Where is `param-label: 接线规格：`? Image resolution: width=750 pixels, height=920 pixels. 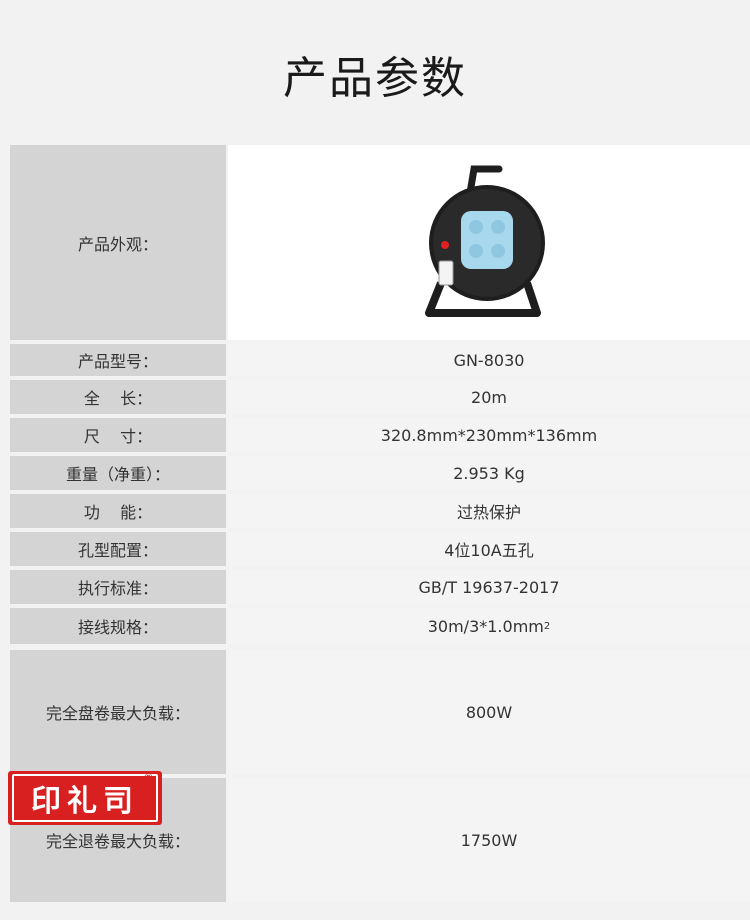 param-label: 接线规格： is located at coordinates (118, 626).